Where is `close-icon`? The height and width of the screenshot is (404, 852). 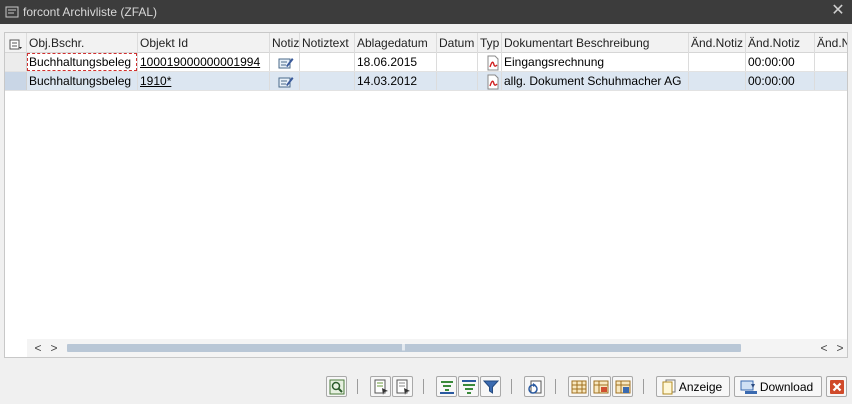 close-icon is located at coordinates (836, 386).